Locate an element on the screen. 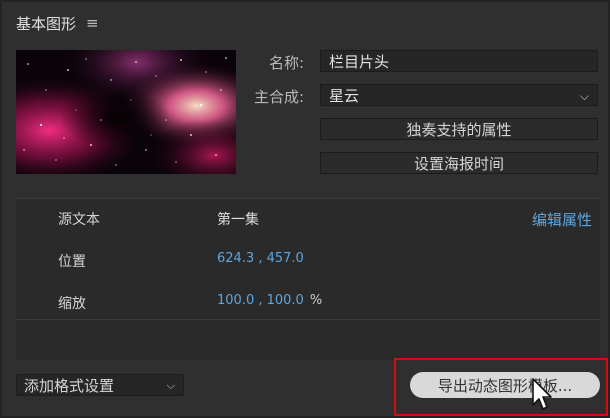 This screenshot has height=418, width=610. nebula-image is located at coordinates (126, 112).